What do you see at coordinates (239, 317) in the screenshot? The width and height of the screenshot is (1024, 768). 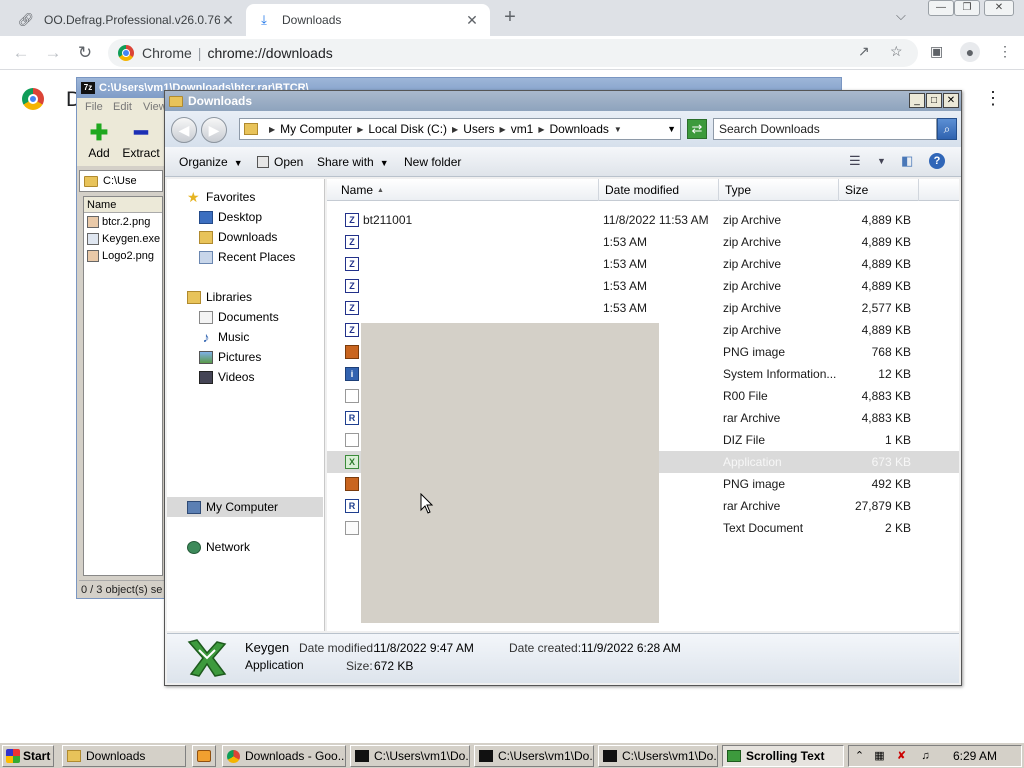 I see `nav-documents: Documents` at bounding box center [239, 317].